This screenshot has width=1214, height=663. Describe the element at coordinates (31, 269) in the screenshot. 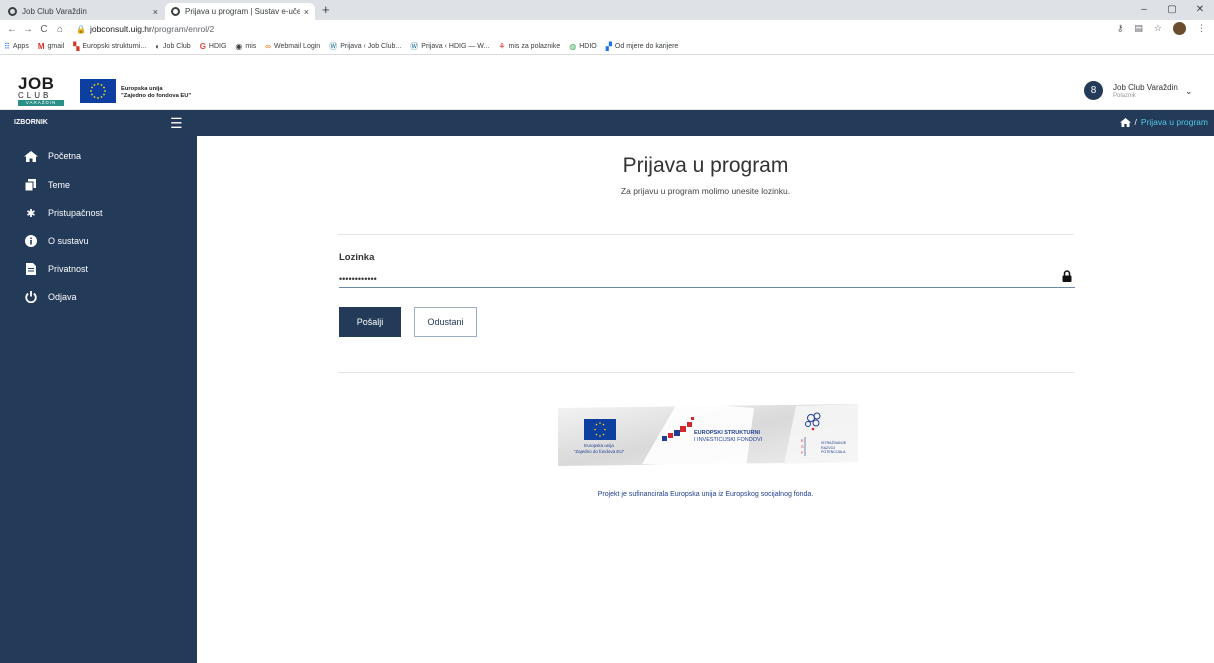

I see `document-icon` at that location.